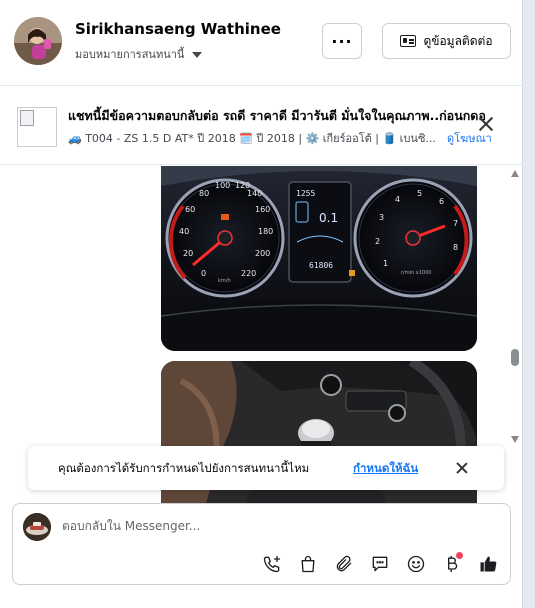 The height and width of the screenshot is (608, 535). What do you see at coordinates (308, 564) in the screenshot?
I see `shopping-bag-icon` at bounding box center [308, 564].